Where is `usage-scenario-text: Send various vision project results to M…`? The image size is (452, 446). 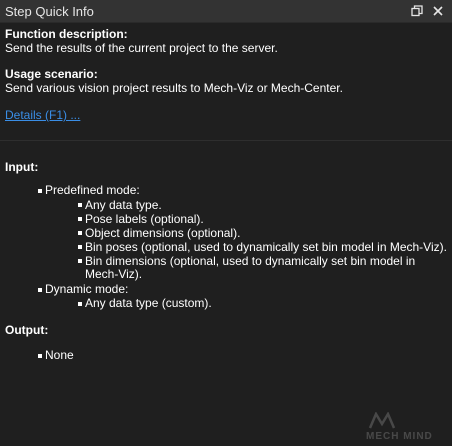
usage-scenario-text: Send various vision project results to M… is located at coordinates (174, 88).